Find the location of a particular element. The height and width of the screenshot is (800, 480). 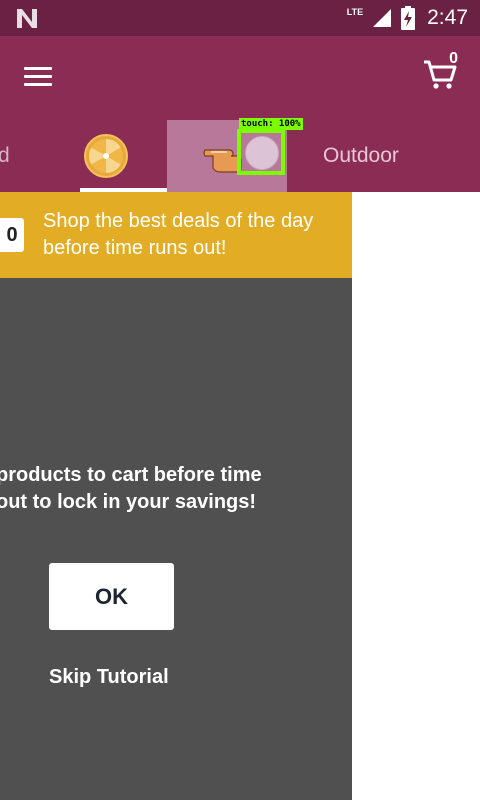

touch-indicator-label: touch: 100% is located at coordinates (271, 124).